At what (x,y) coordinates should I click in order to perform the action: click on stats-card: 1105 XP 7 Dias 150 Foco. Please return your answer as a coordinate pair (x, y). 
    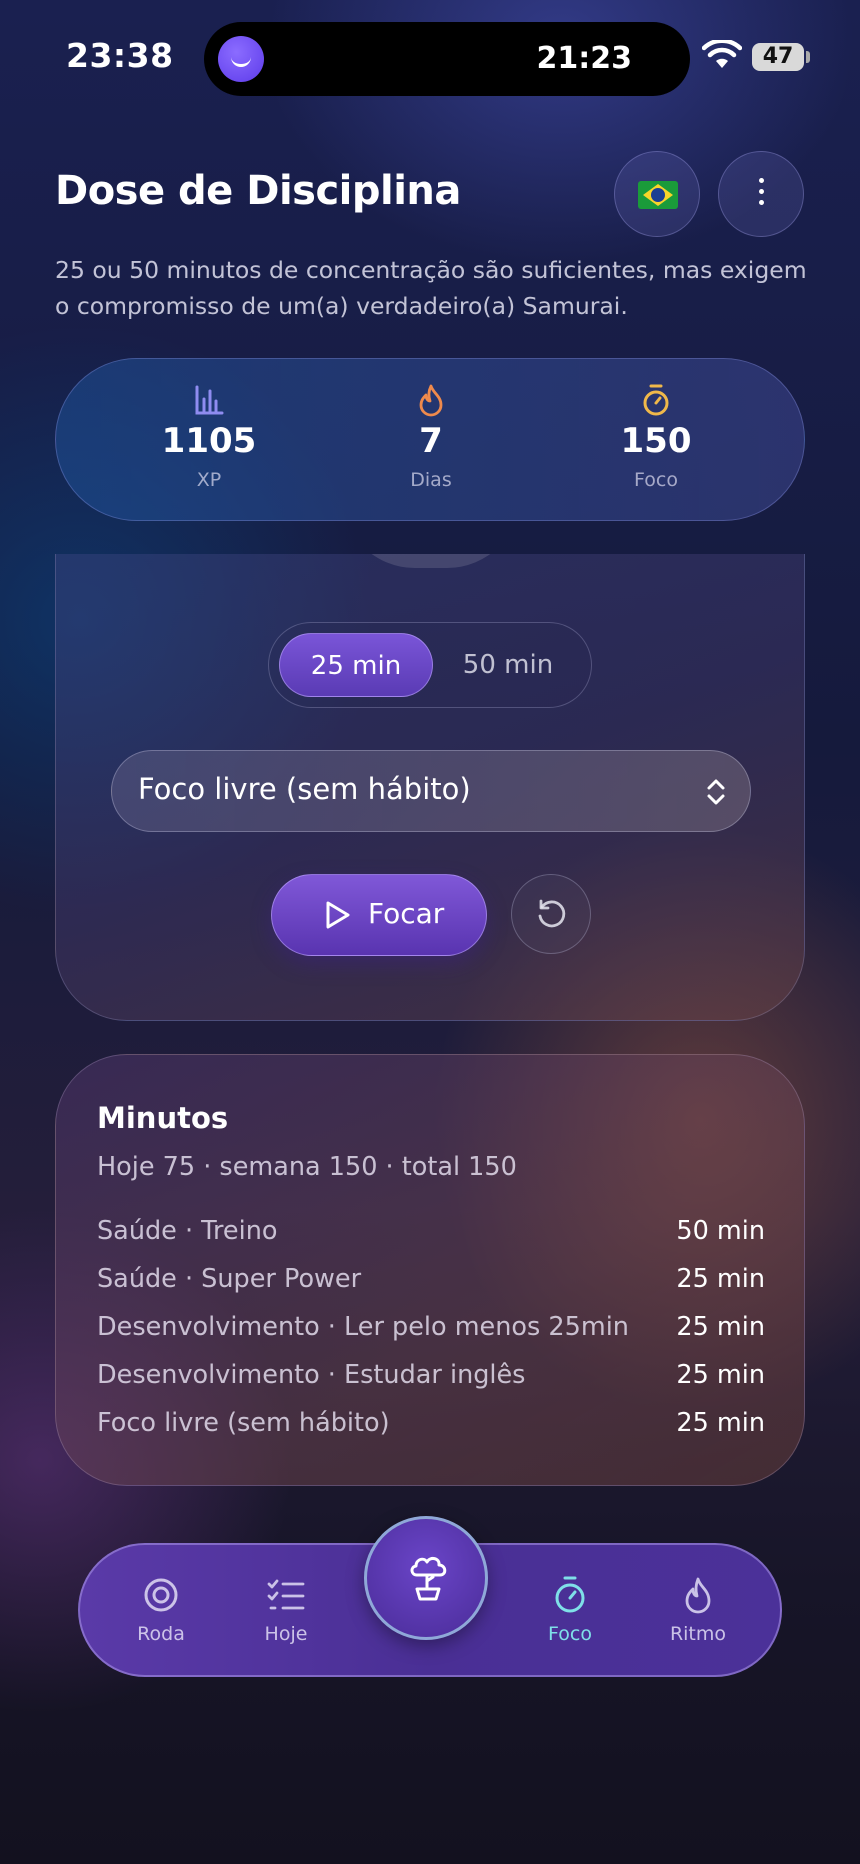
    Looking at the image, I should click on (430, 439).